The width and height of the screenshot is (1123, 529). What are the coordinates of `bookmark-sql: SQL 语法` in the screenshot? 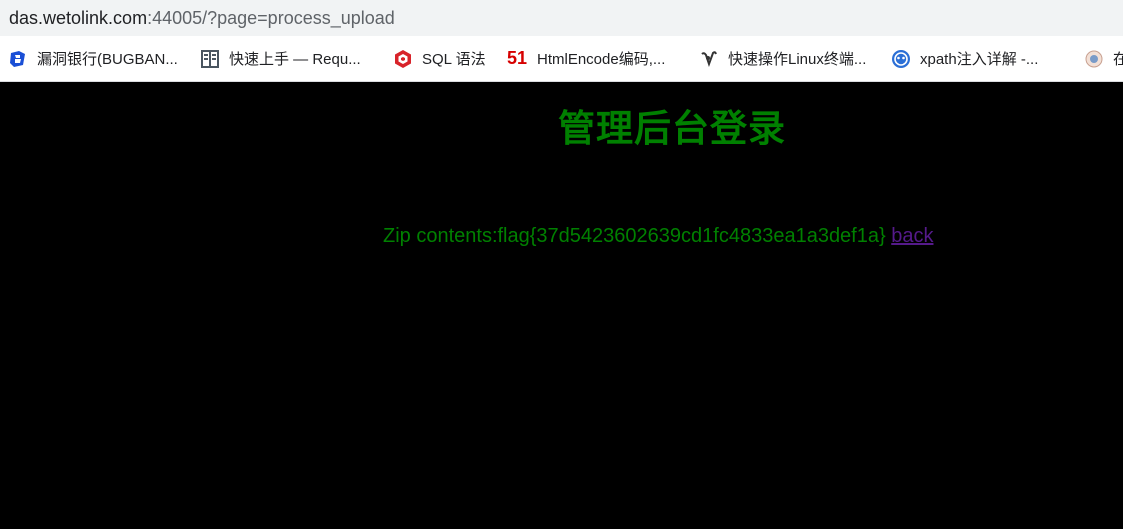 It's located at (439, 58).